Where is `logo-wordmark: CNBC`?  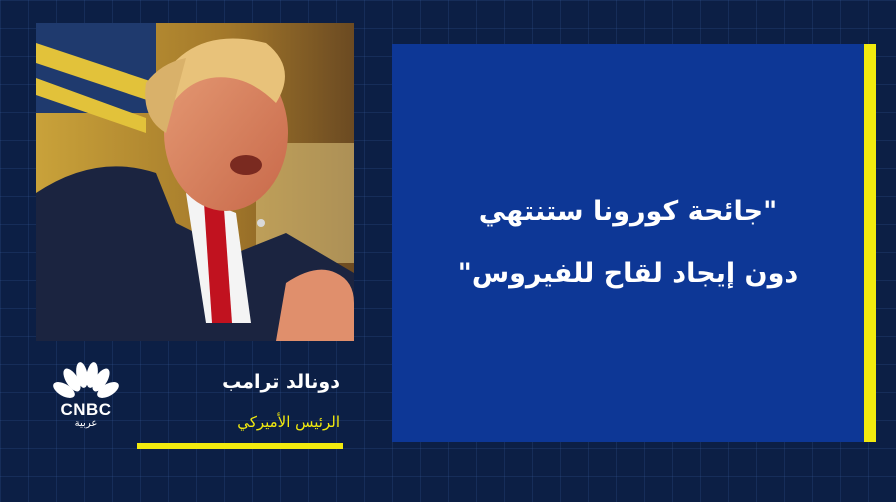 logo-wordmark: CNBC is located at coordinates (86, 409).